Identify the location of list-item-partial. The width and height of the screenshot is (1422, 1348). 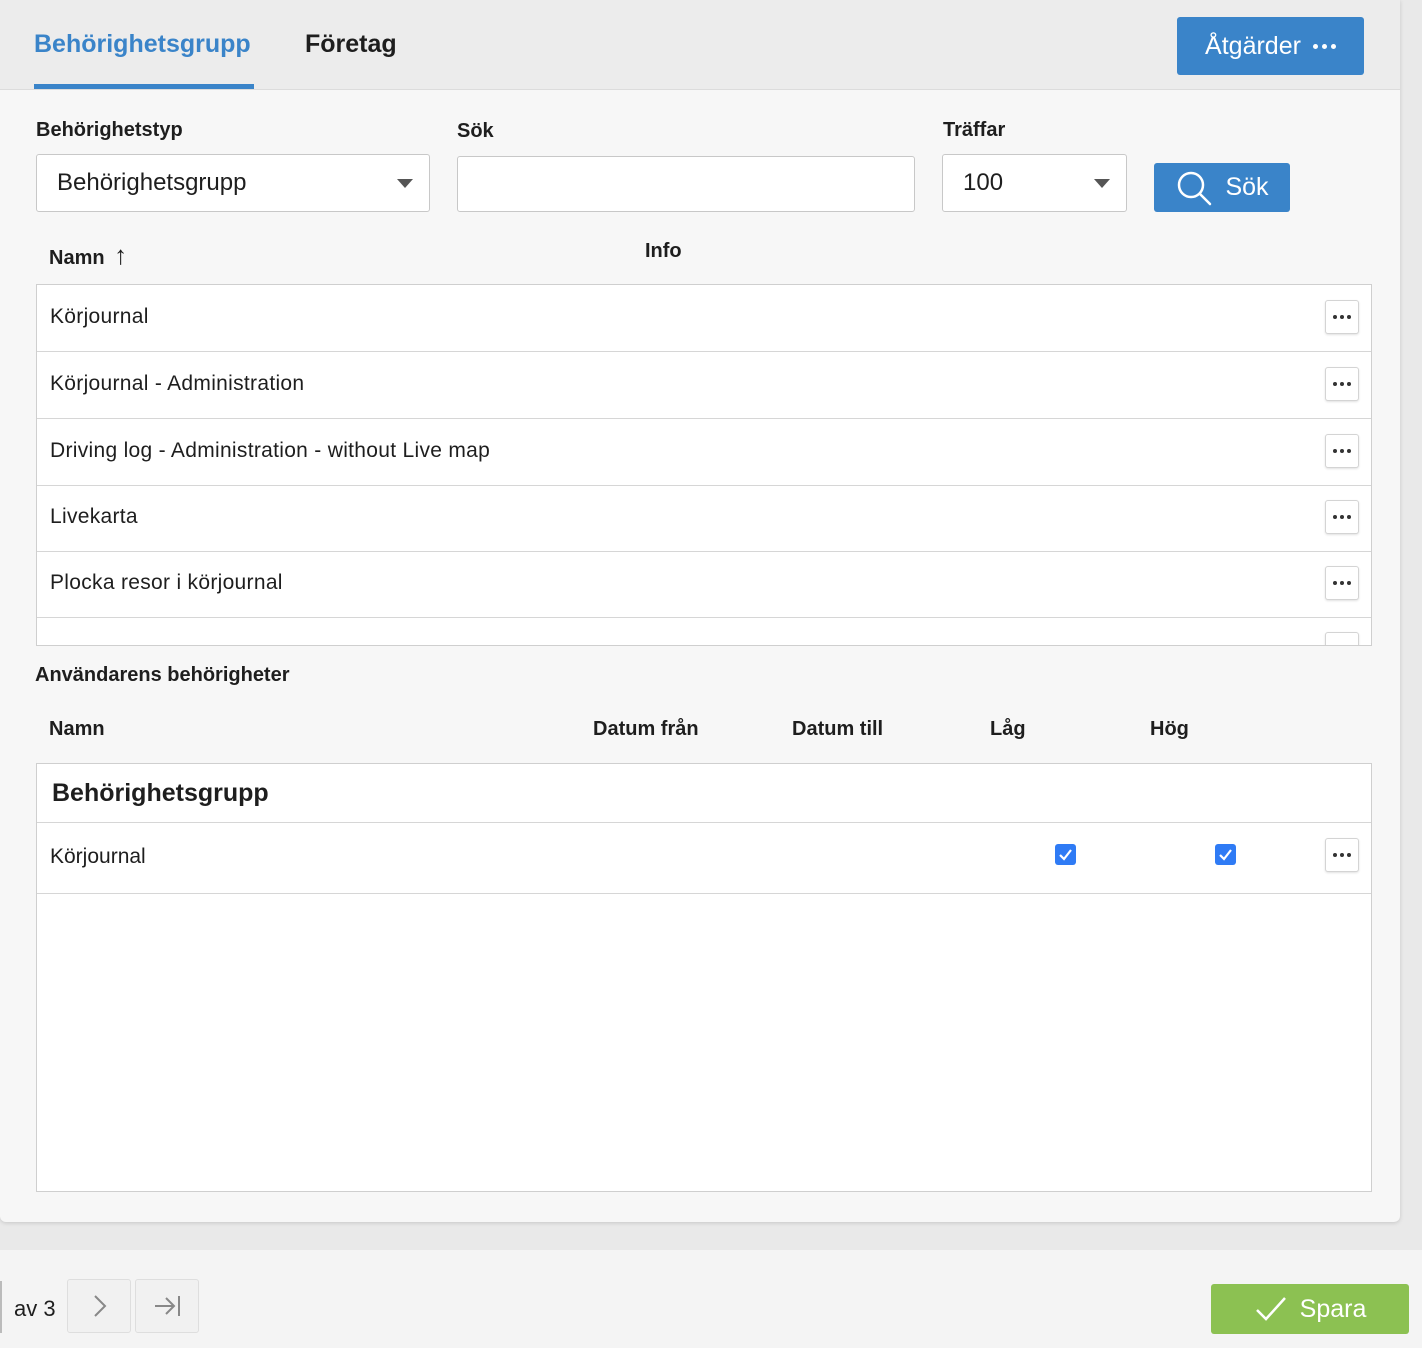
(704, 631).